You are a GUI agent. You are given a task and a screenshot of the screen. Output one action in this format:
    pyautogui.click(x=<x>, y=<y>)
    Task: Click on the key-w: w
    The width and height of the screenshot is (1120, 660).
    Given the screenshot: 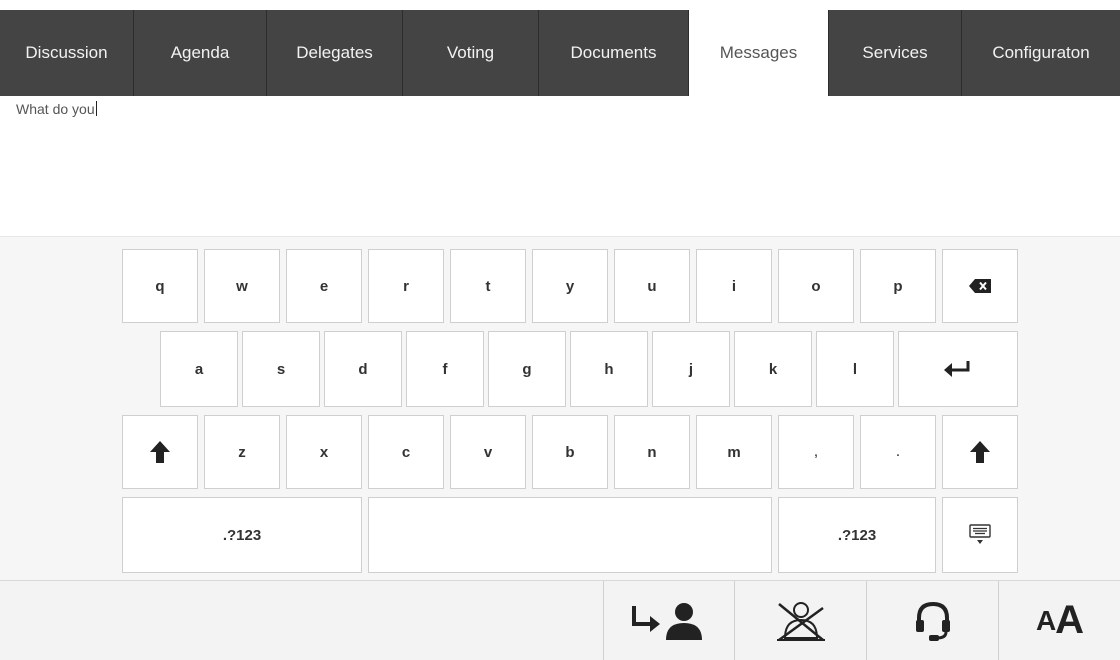 What is the action you would take?
    pyautogui.click(x=242, y=286)
    